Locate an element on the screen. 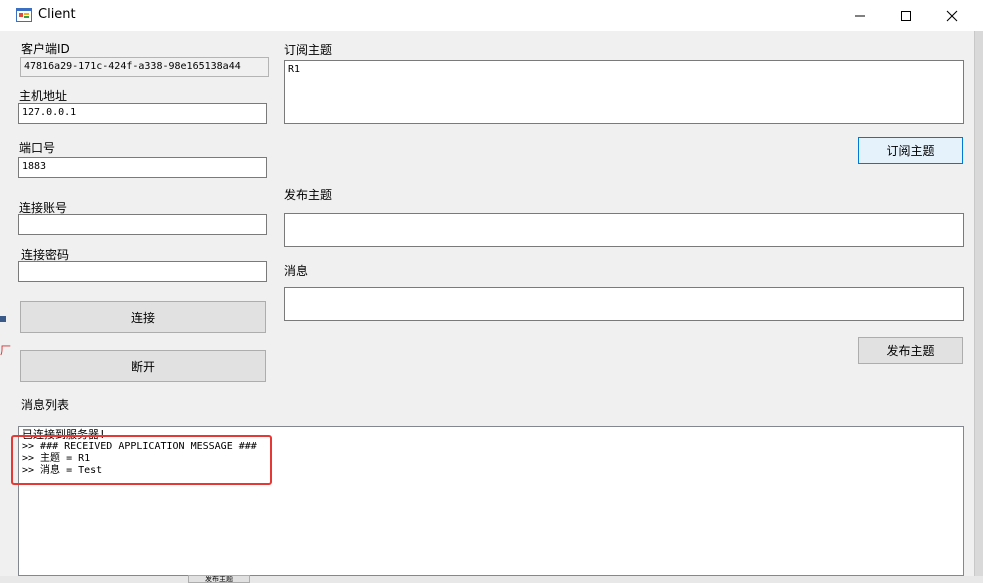  maximize-icon is located at coordinates (906, 15).